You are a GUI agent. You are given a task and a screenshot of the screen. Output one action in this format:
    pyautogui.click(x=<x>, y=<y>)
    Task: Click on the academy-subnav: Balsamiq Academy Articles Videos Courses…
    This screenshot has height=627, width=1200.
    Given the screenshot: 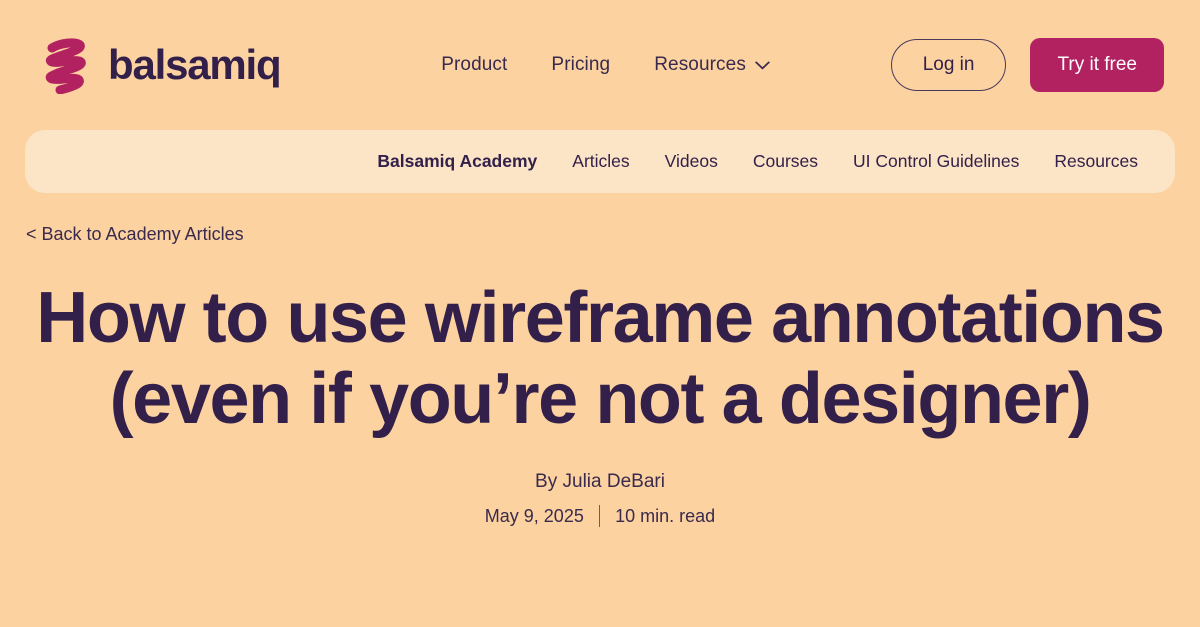 What is the action you would take?
    pyautogui.click(x=600, y=161)
    